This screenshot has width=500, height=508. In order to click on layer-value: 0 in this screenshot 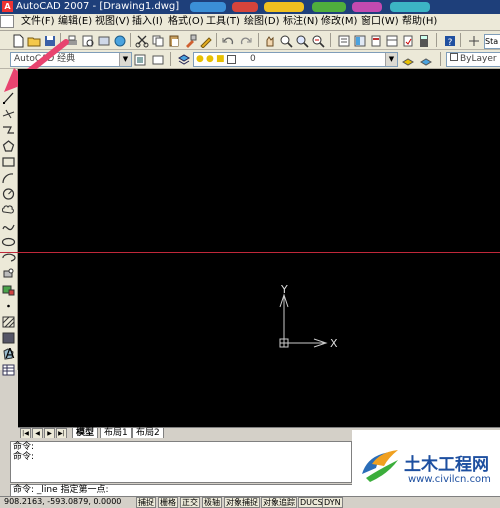, I will do `click(253, 59)`.